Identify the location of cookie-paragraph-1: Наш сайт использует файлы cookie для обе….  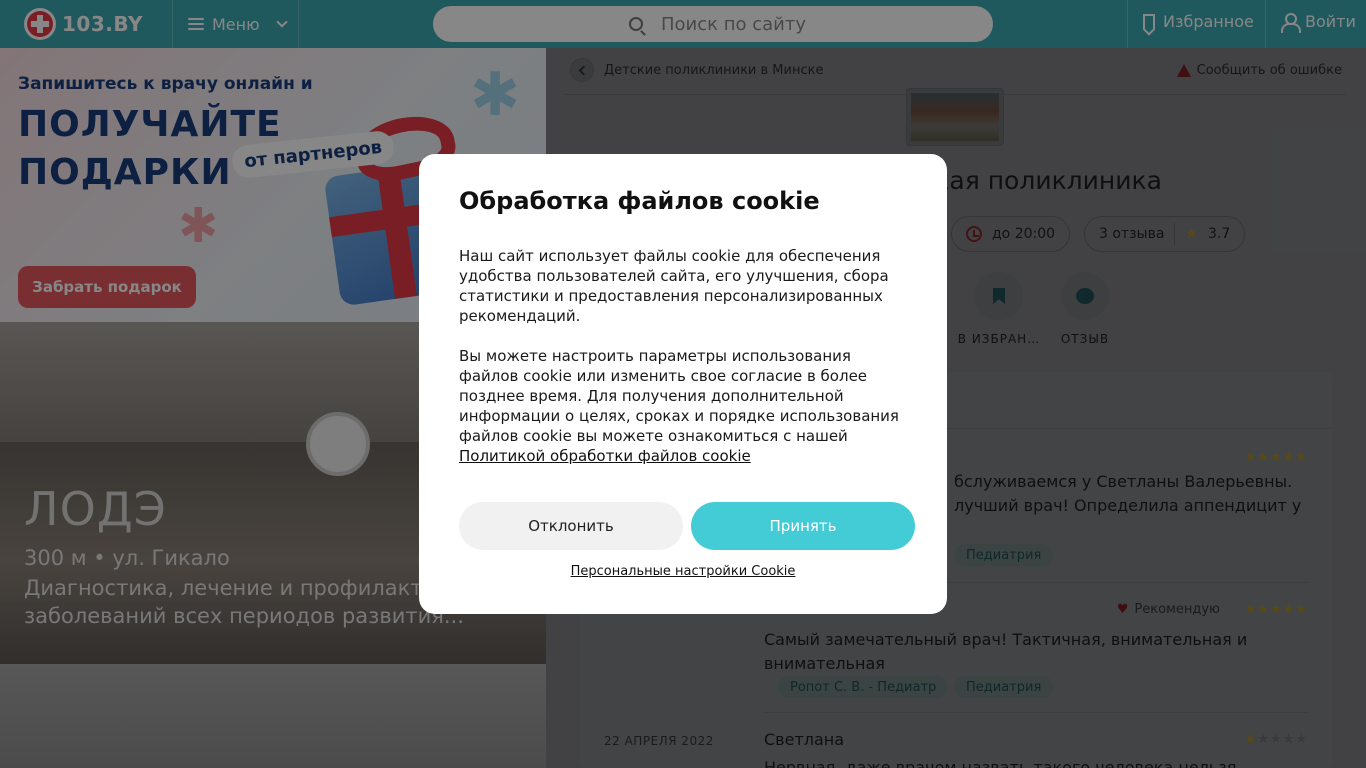
(674, 286).